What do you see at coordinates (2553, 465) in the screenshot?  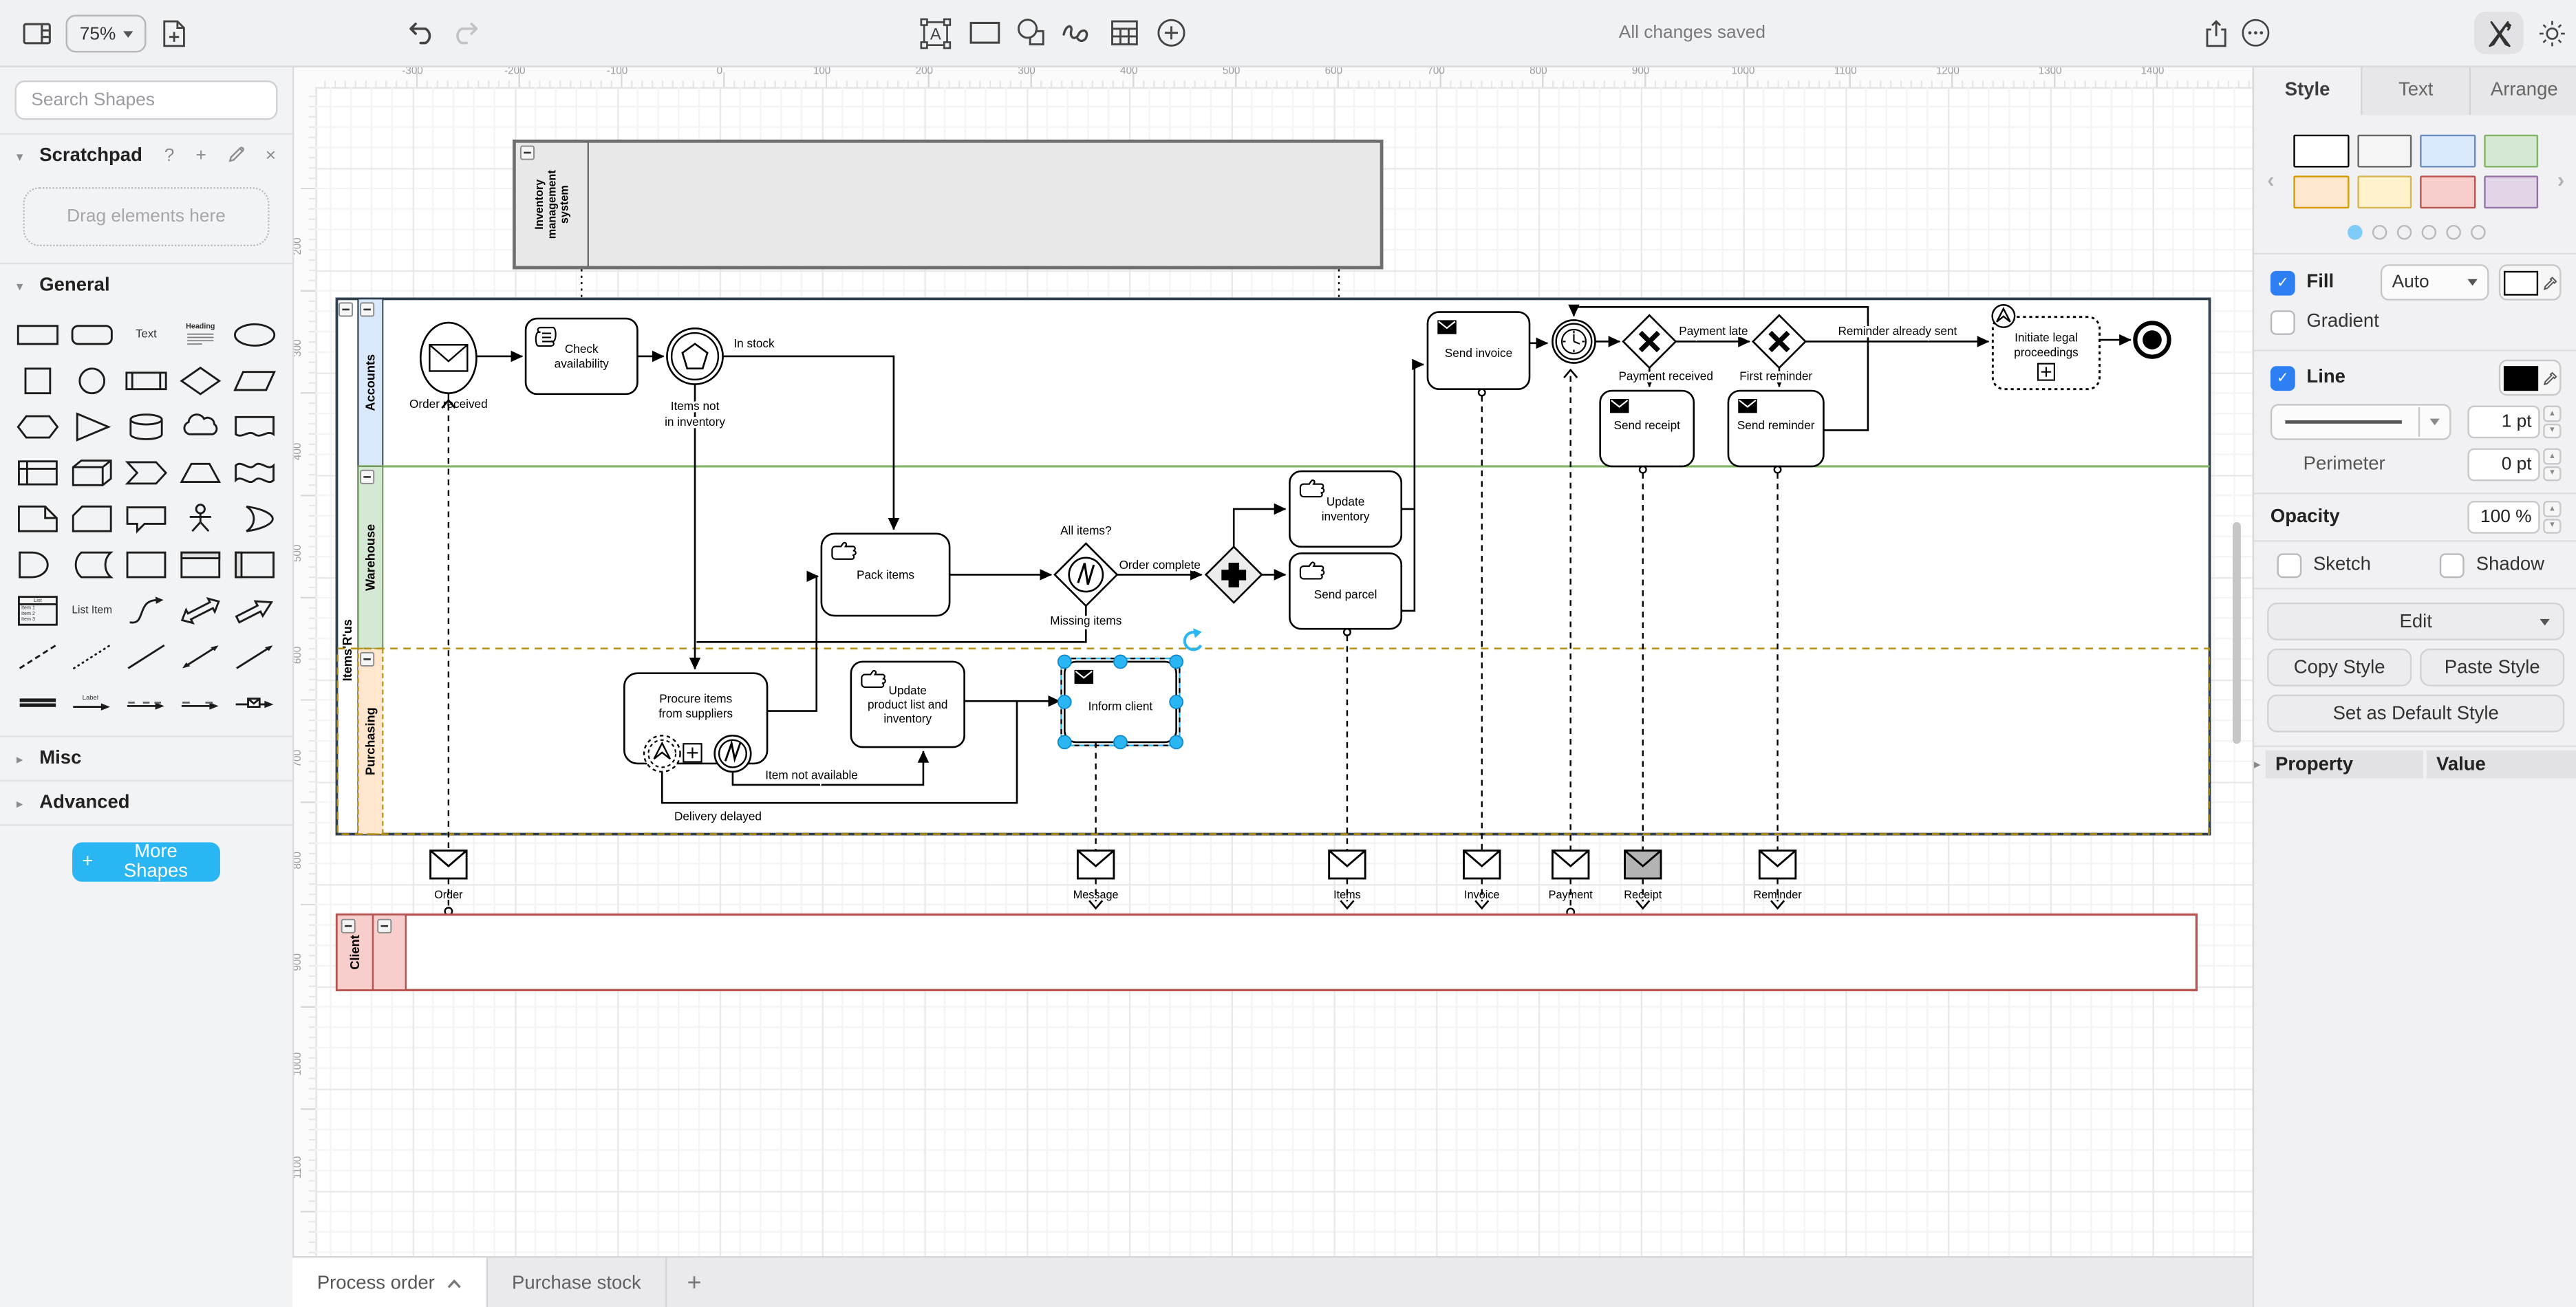 I see `perimeter-stepper: ▴ ▾` at bounding box center [2553, 465].